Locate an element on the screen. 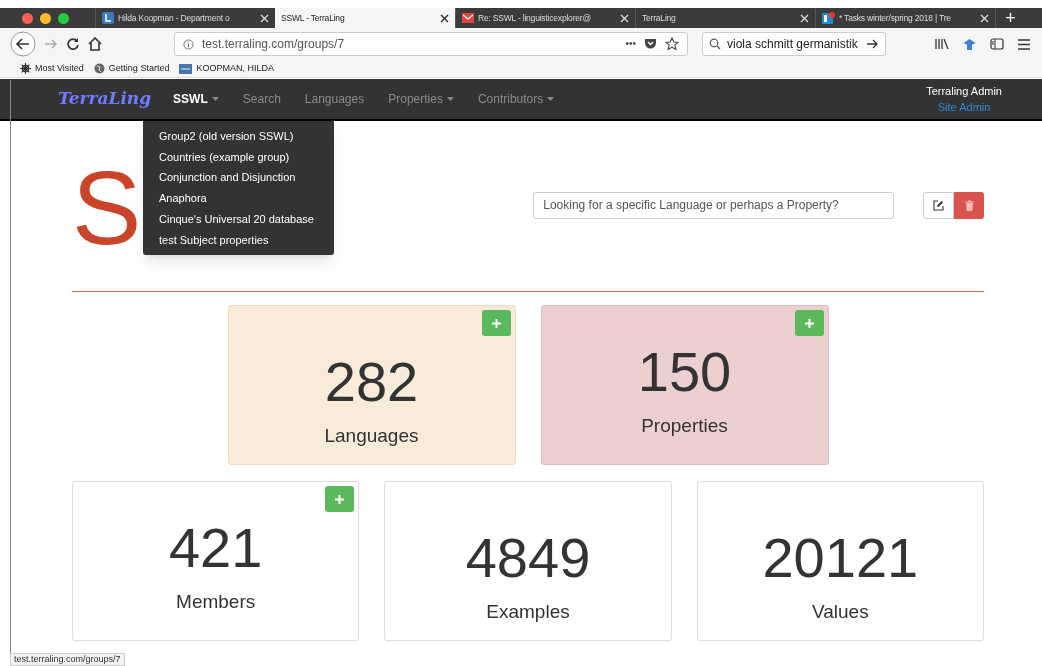  close-tab-icon is located at coordinates (444, 18).